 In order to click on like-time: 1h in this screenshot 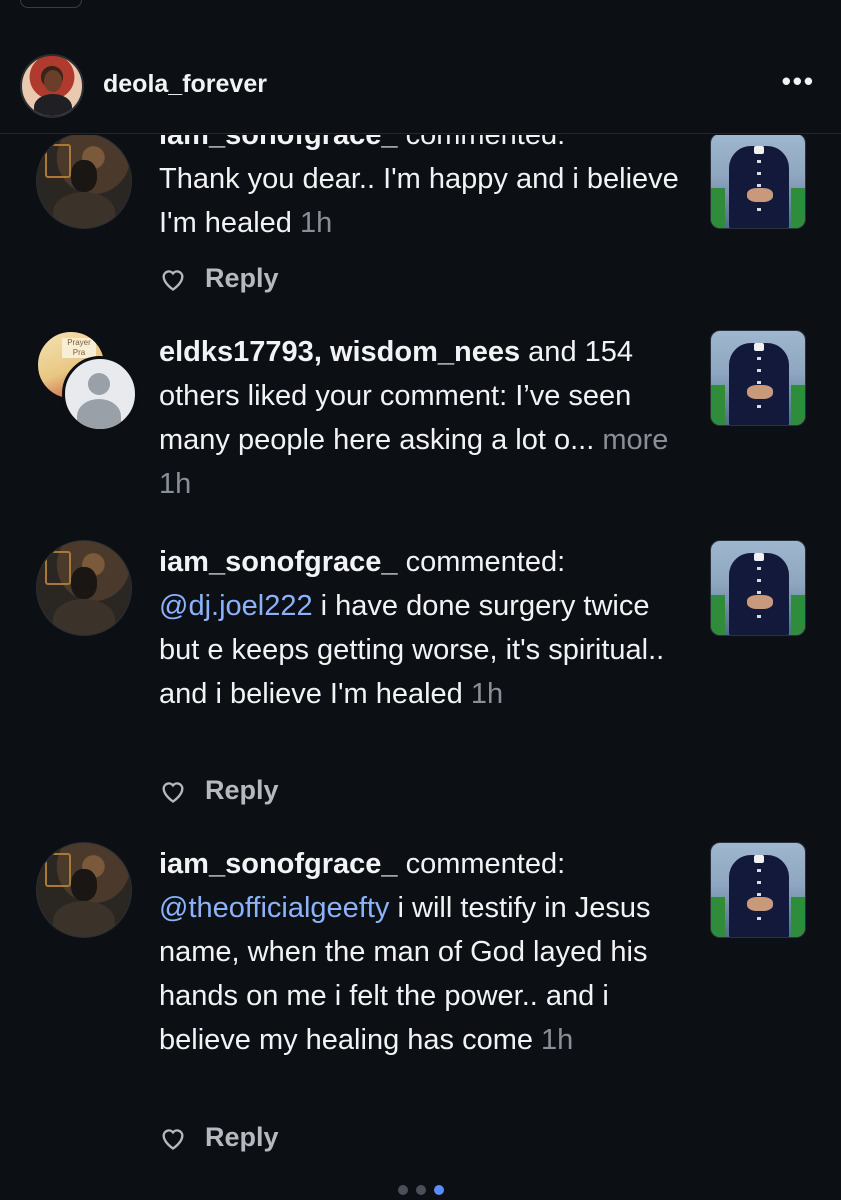, I will do `click(175, 484)`.